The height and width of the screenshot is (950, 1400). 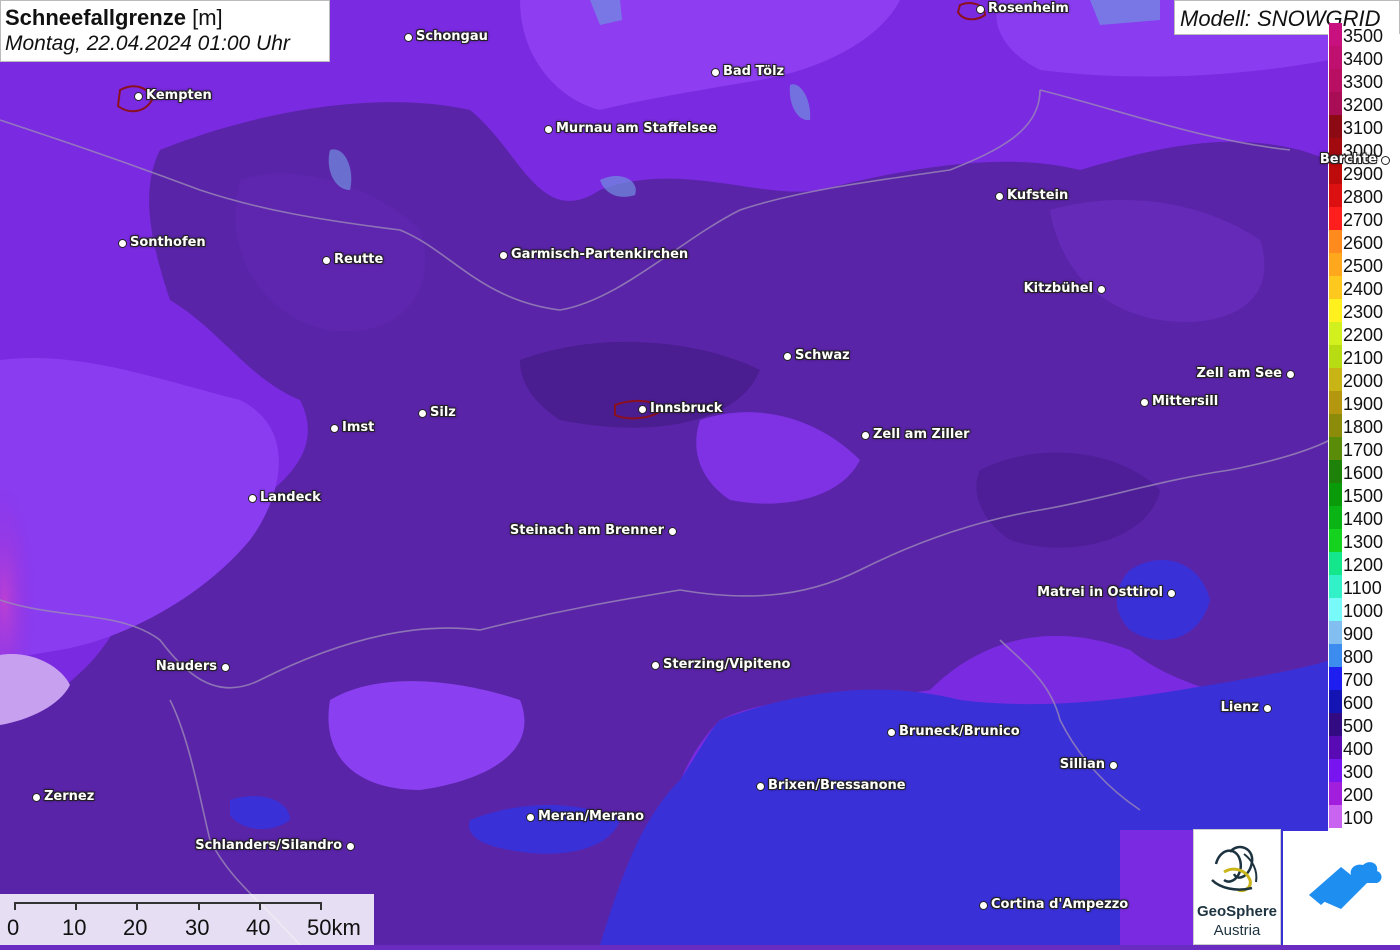 What do you see at coordinates (1363, 496) in the screenshot?
I see `legend-label: 1500` at bounding box center [1363, 496].